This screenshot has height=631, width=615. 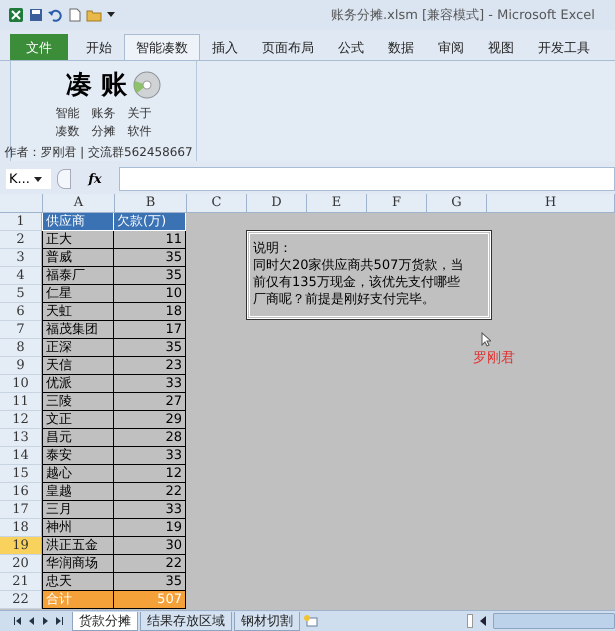 What do you see at coordinates (75, 15) in the screenshot?
I see `new-document-icon` at bounding box center [75, 15].